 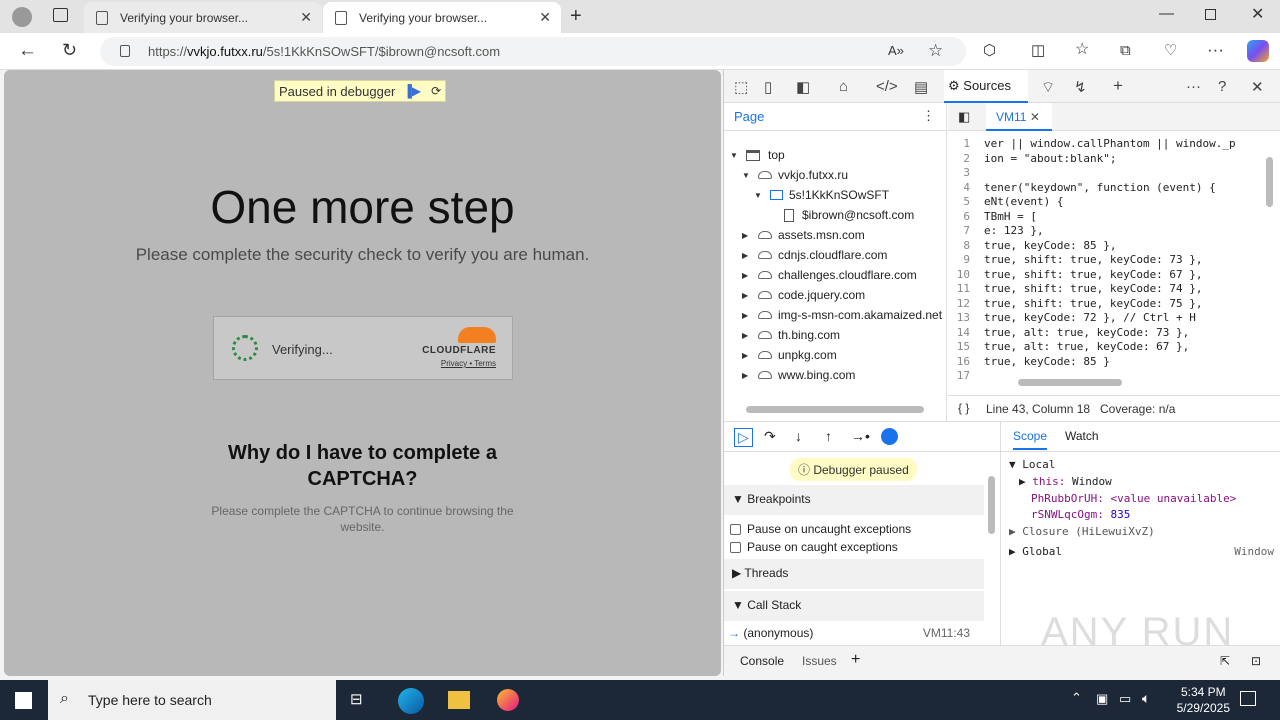 What do you see at coordinates (1065, 481) in the screenshot?
I see `scope-this: ▶ this: Window` at bounding box center [1065, 481].